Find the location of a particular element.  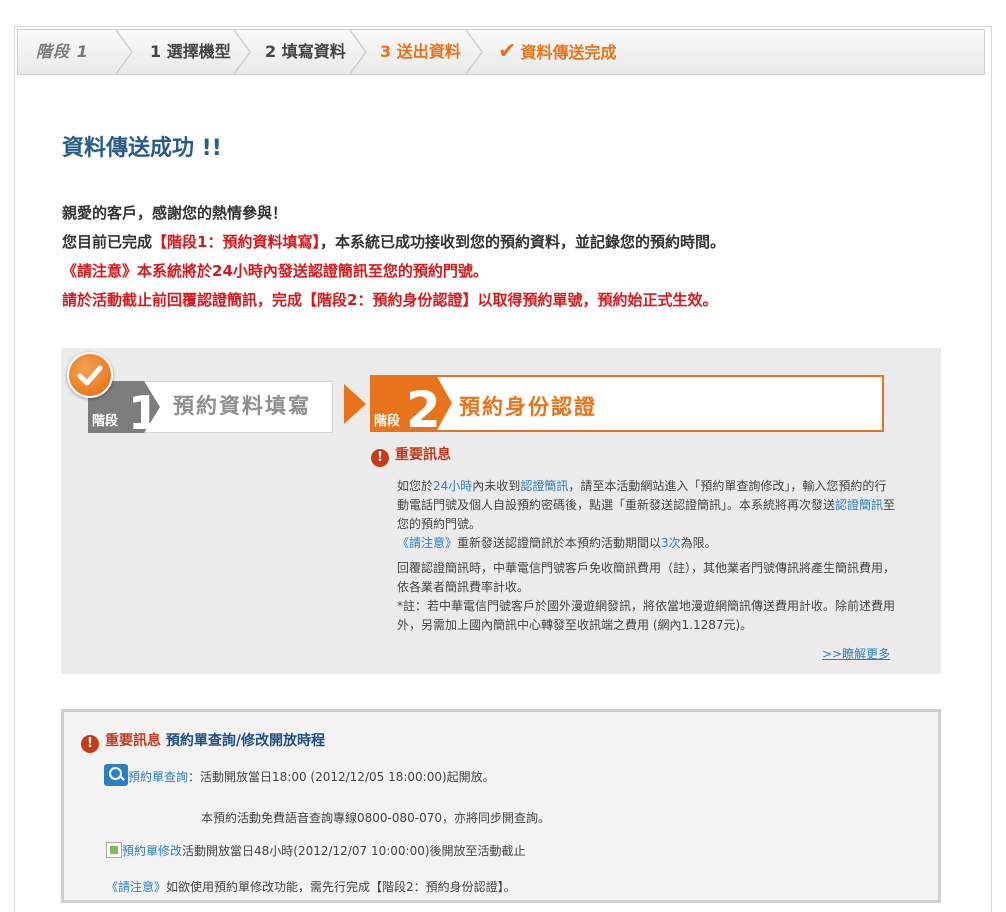

hotline-row: 本預約活動免費語音查詢專線0800-080-070，亦將同步開查詢。 is located at coordinates (376, 818).